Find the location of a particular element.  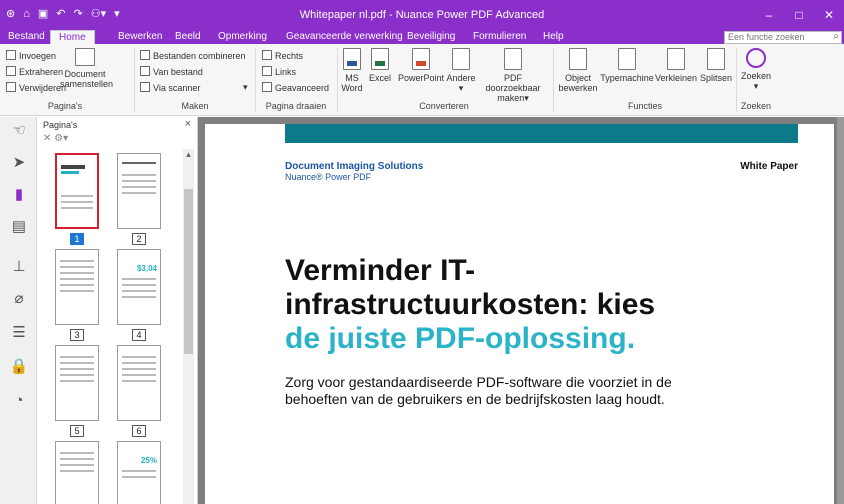

verkleinen-button: Verkleinen is located at coordinates (676, 65).